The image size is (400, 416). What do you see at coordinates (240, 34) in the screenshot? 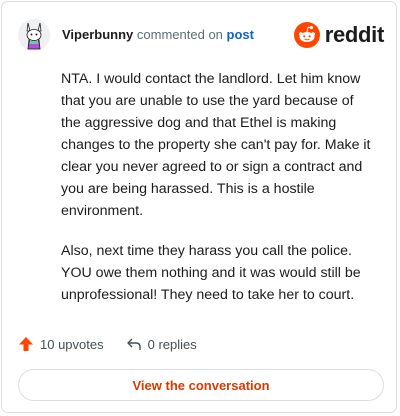
I see `post-link: post` at bounding box center [240, 34].